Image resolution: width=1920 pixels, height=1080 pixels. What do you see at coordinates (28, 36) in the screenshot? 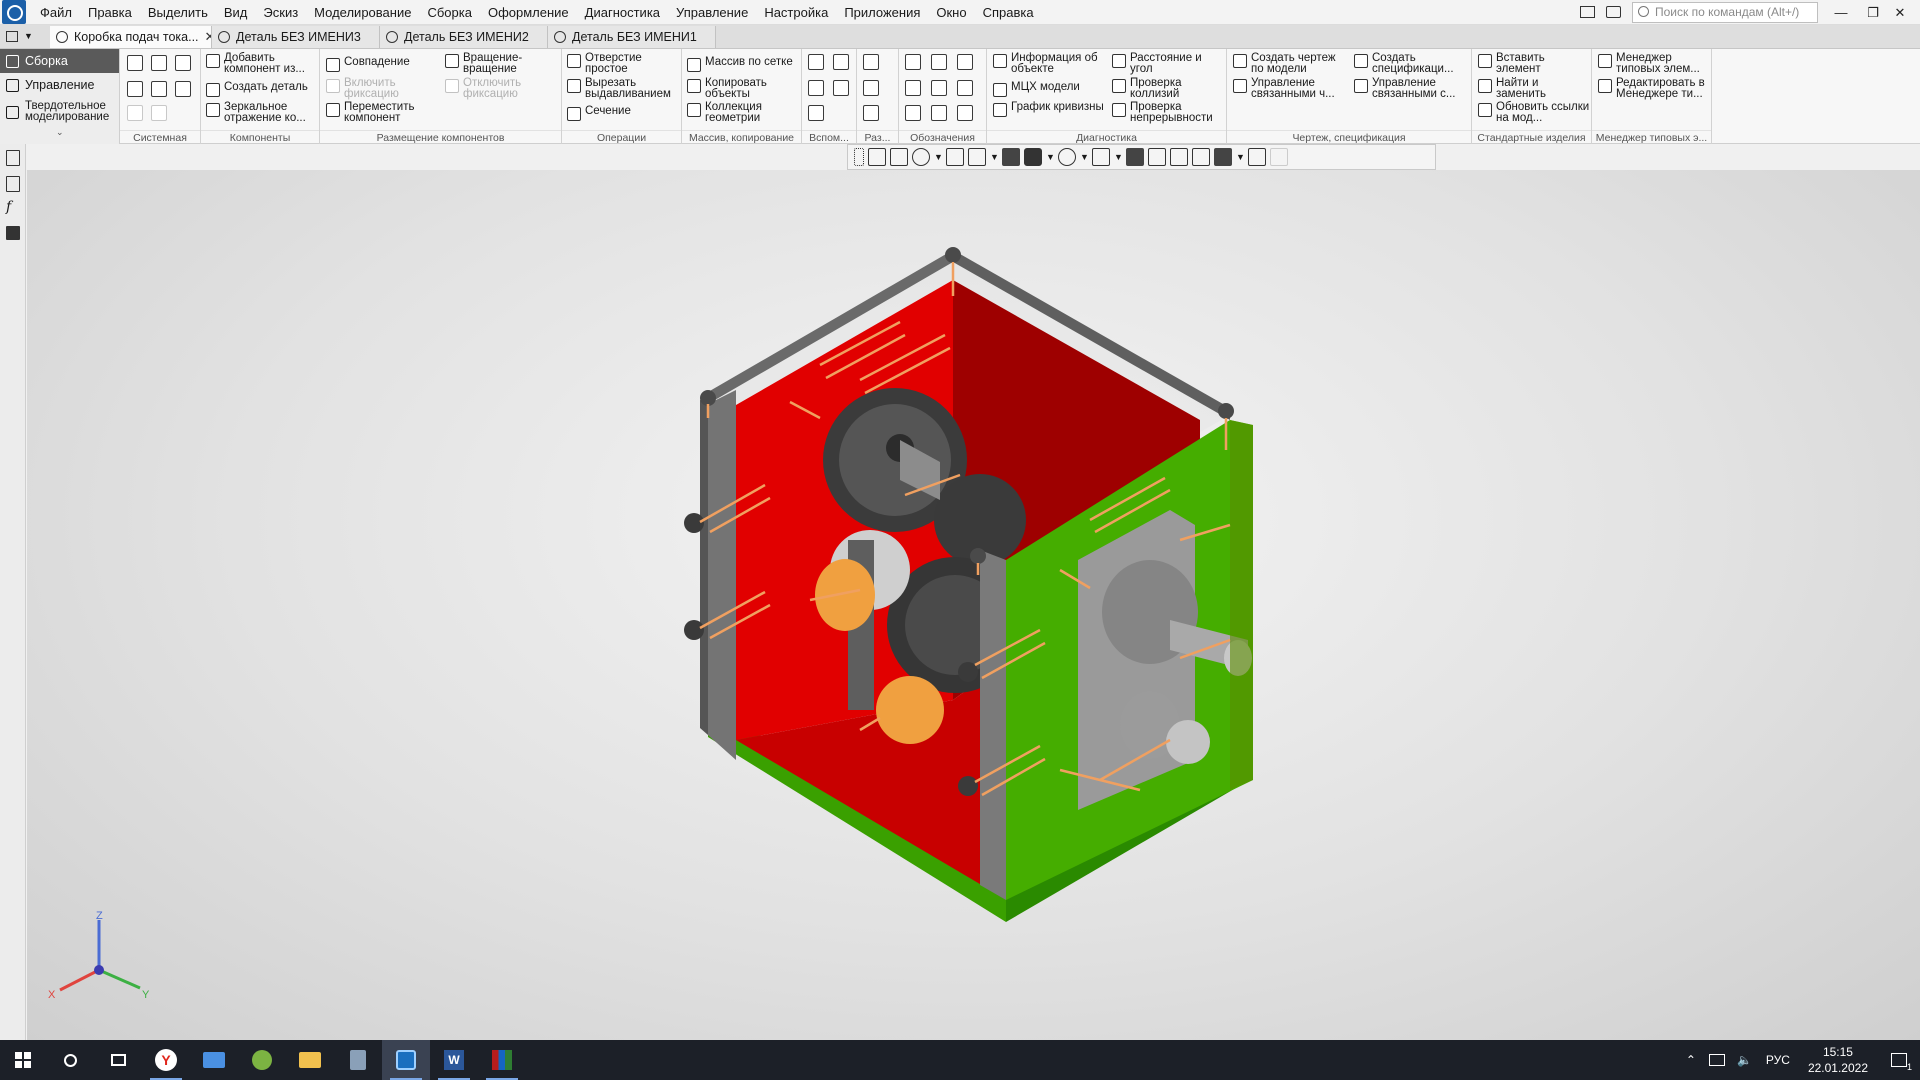
I see `tabs-dropdown-icon: ▼` at bounding box center [28, 36].